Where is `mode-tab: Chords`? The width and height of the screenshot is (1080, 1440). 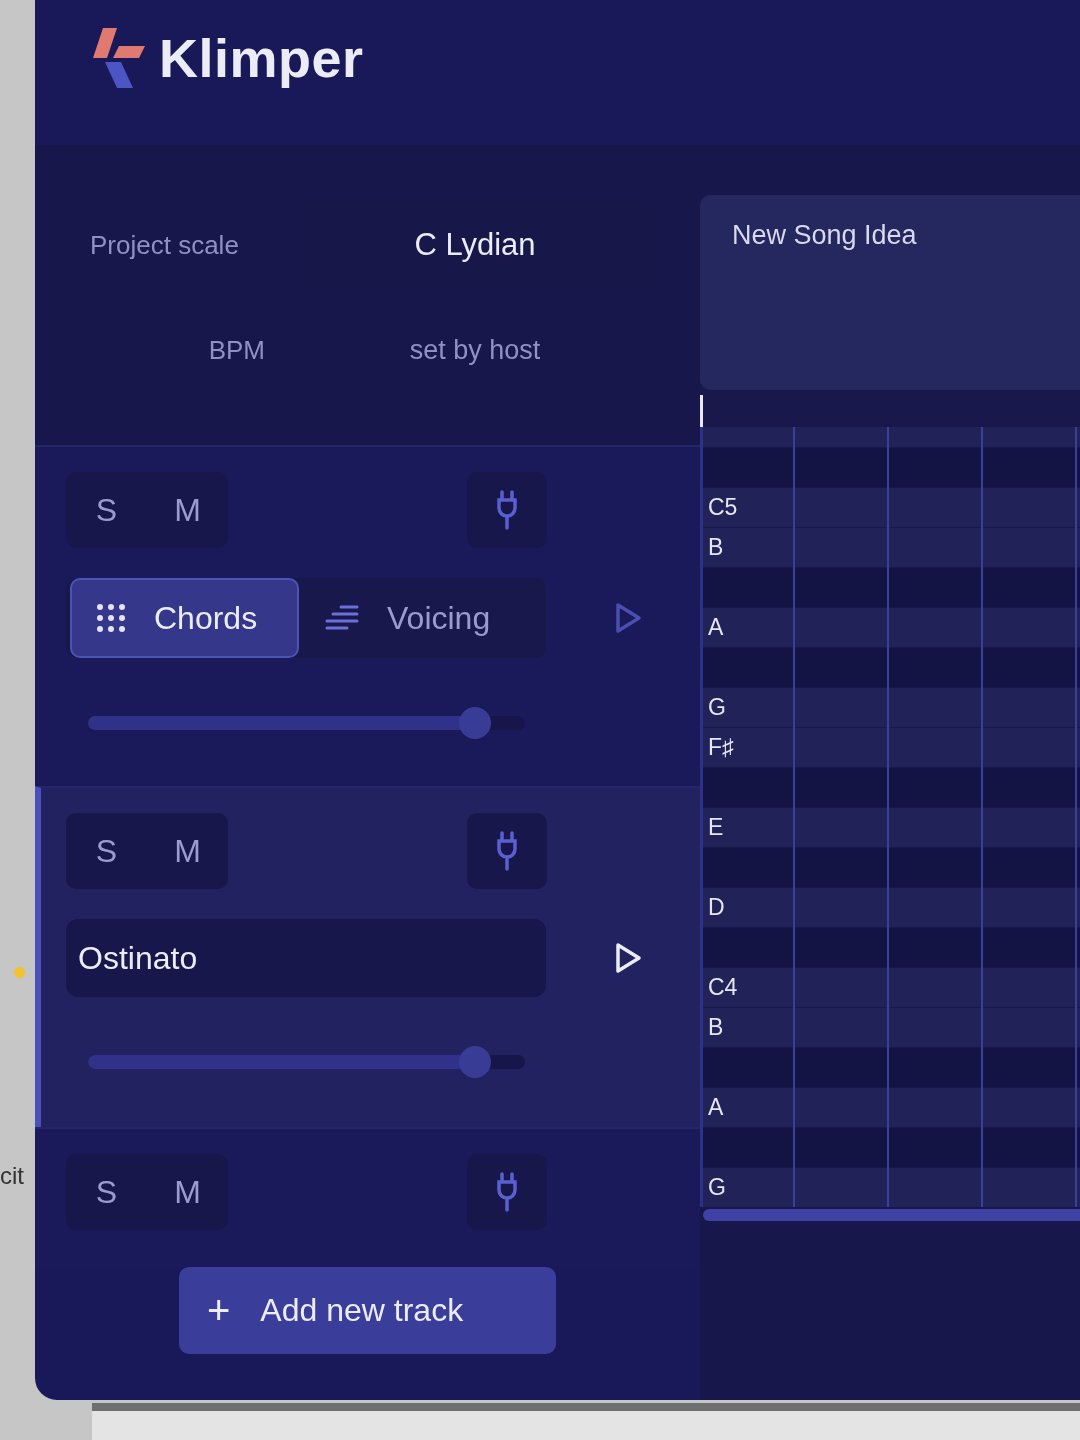
mode-tab: Chords is located at coordinates (184, 618).